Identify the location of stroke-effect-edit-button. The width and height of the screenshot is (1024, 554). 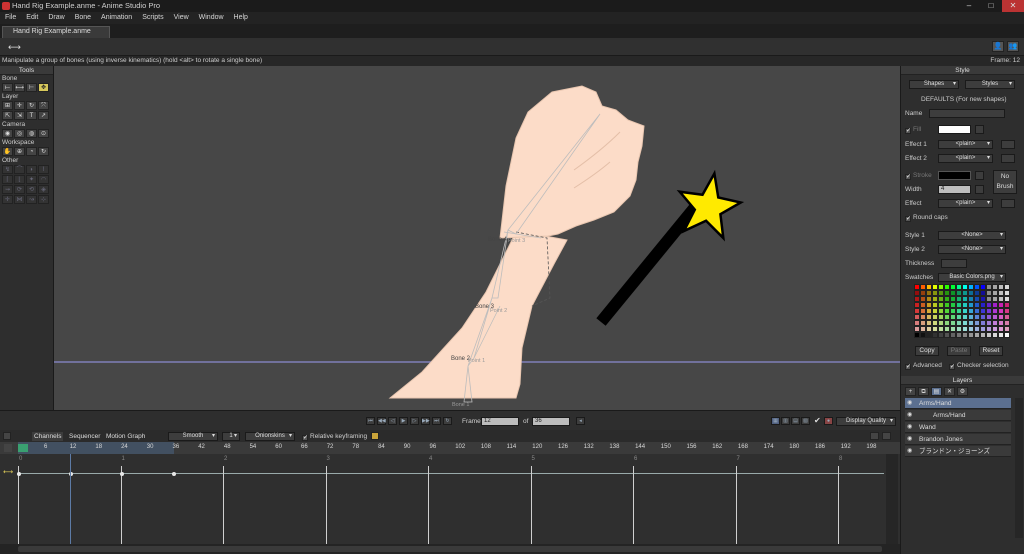
(1008, 203).